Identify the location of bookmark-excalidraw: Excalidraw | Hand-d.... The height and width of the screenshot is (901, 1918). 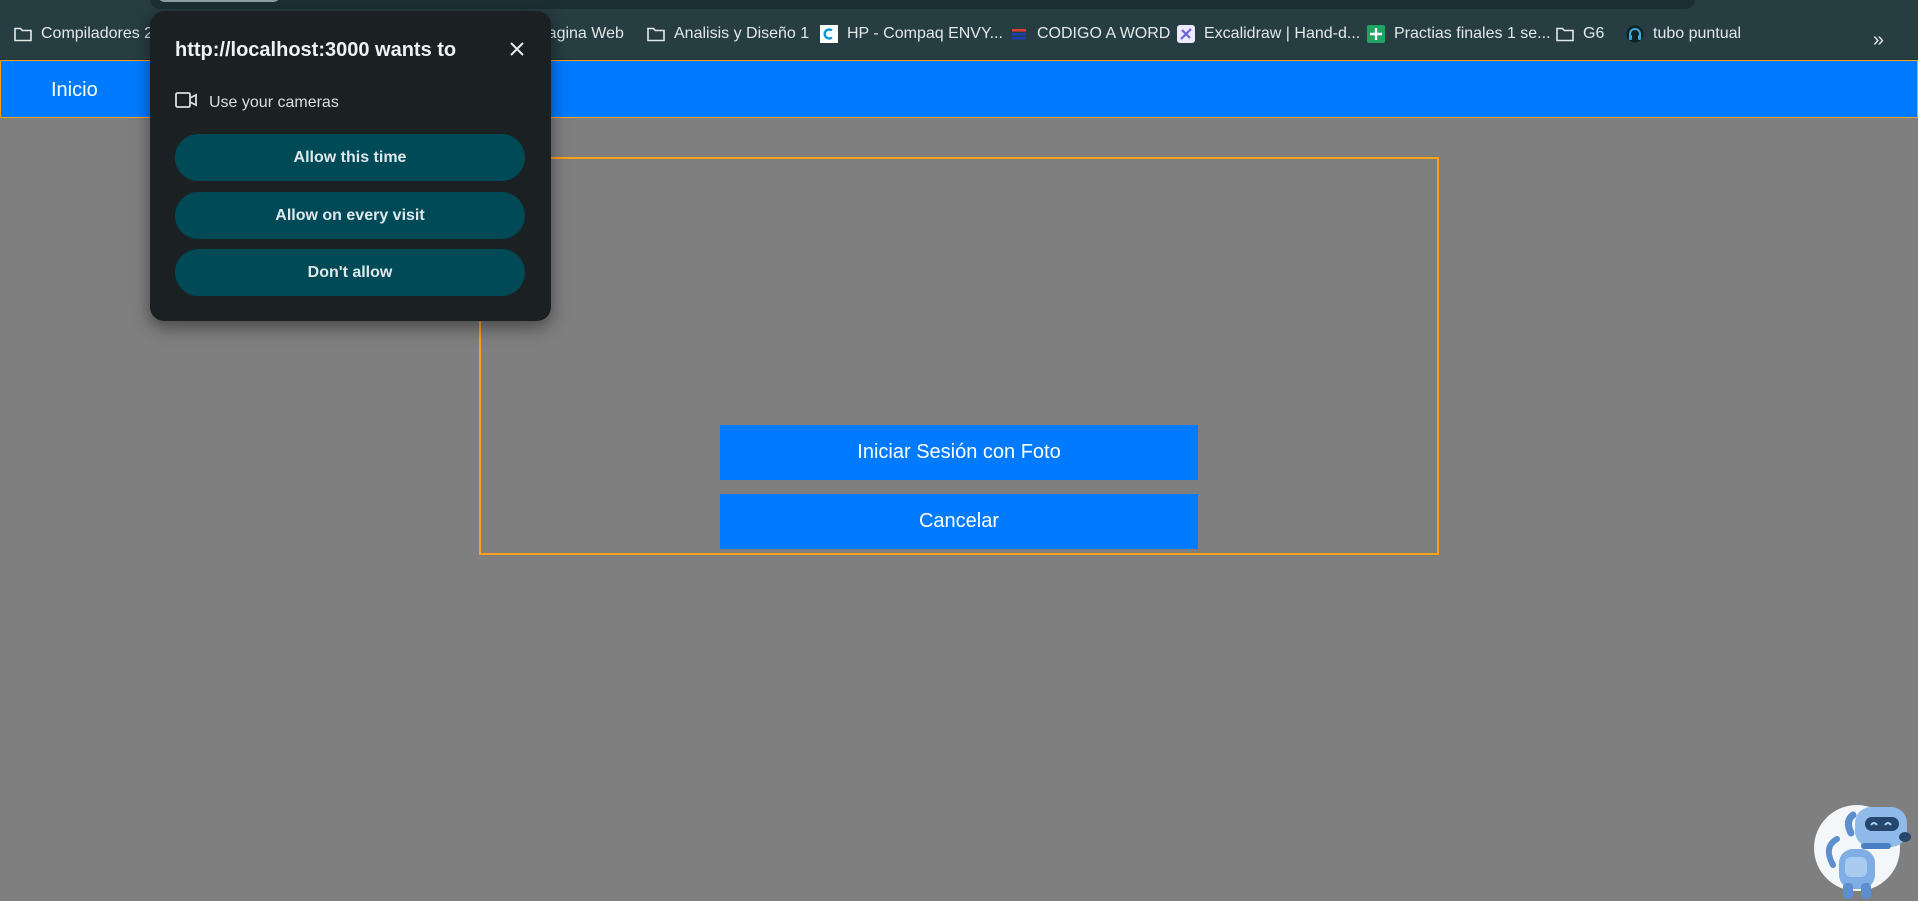
(1268, 34).